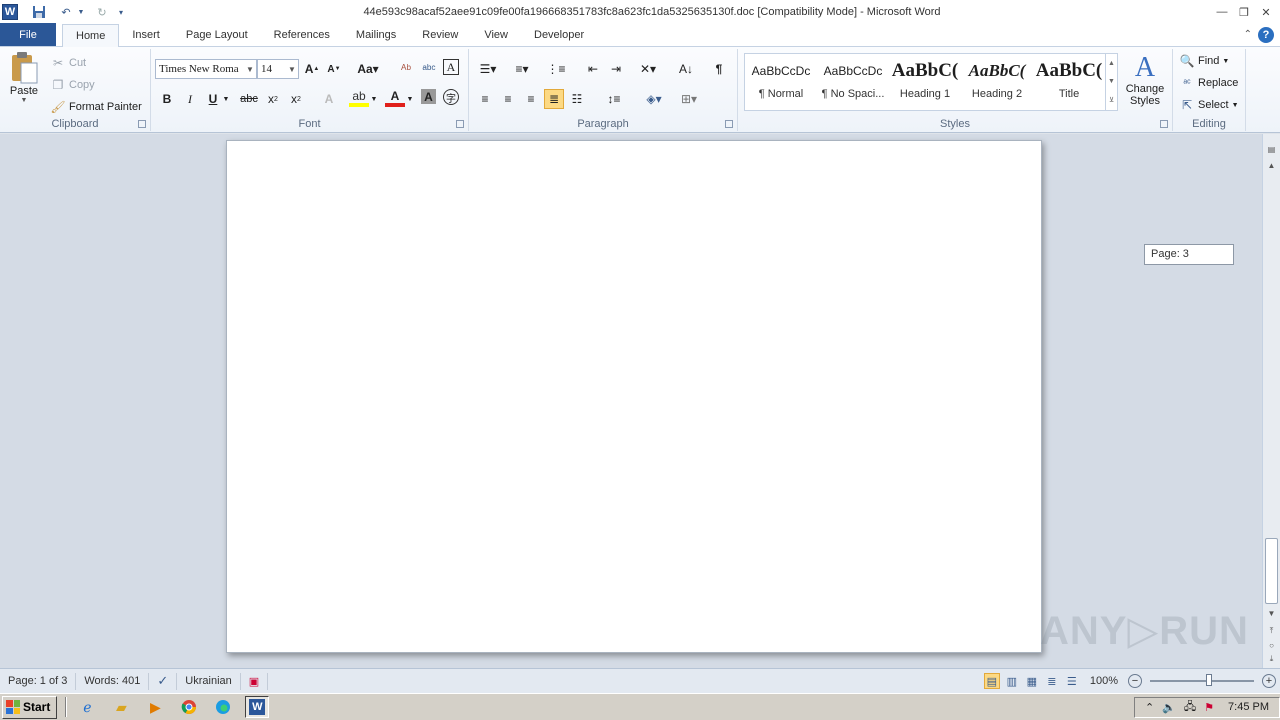  I want to click on customize-toolbar-icon: ▾, so click(121, 12).